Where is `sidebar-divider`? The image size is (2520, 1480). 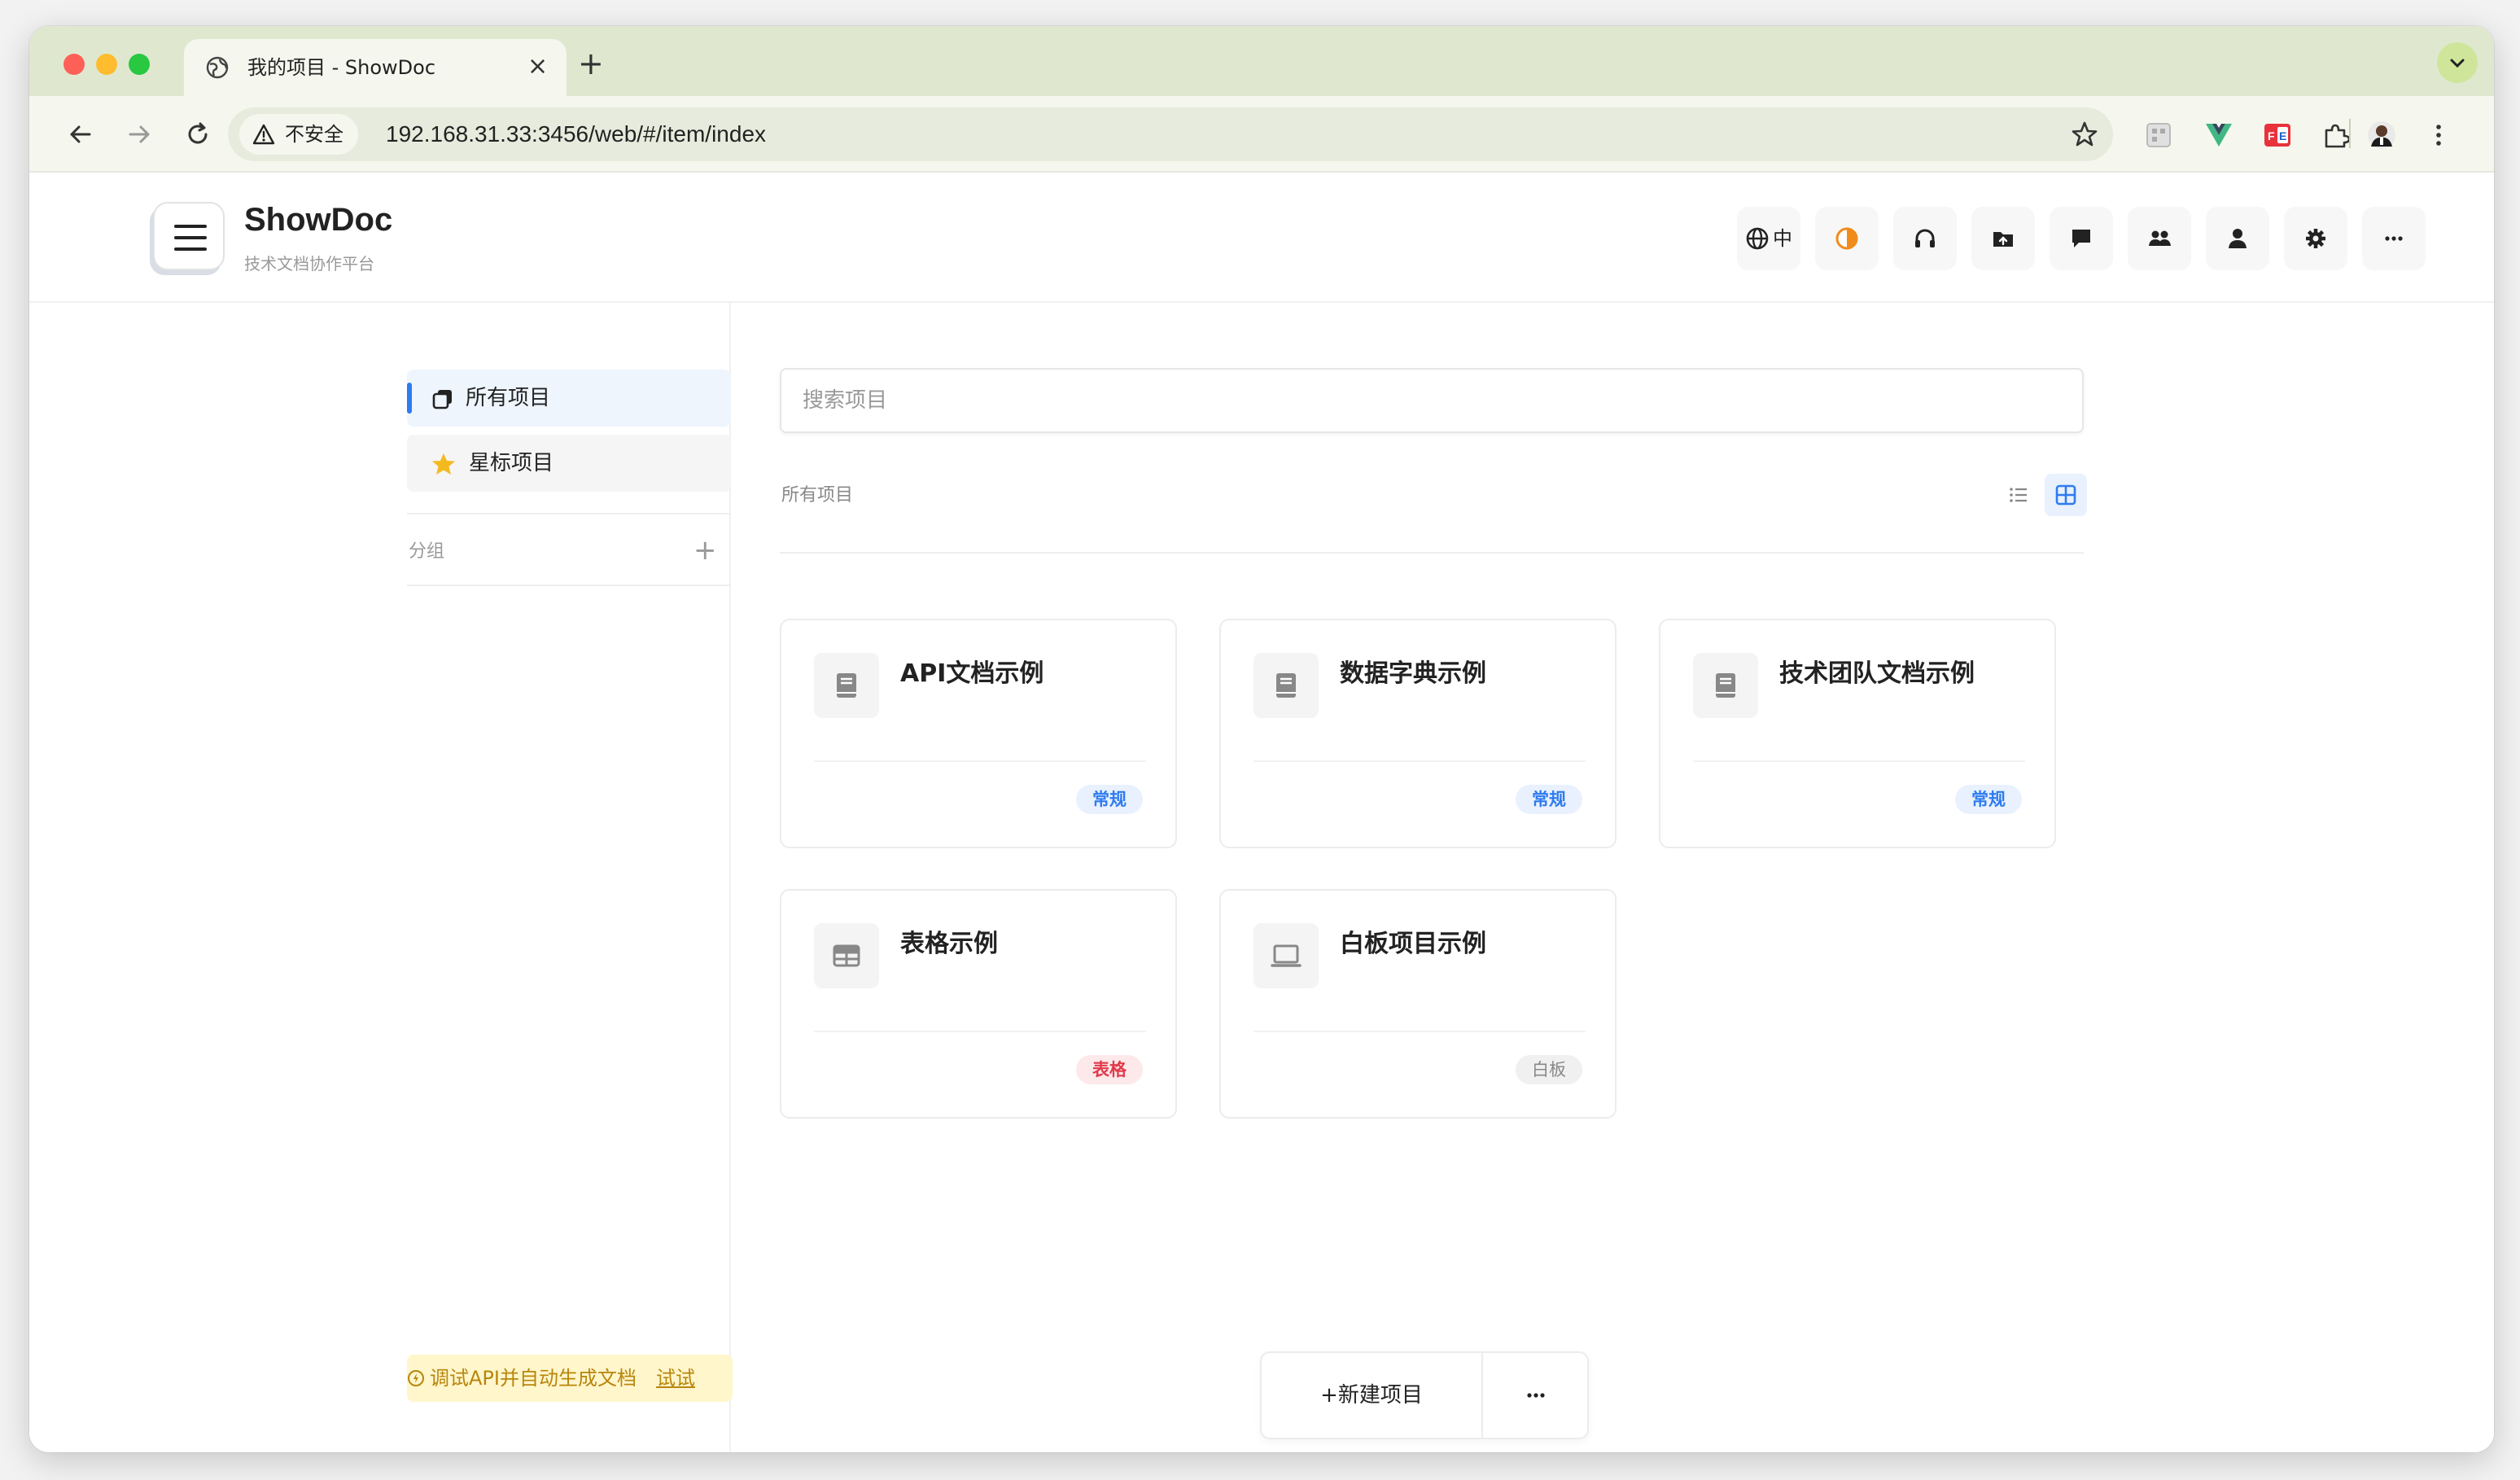
sidebar-divider is located at coordinates (569, 513).